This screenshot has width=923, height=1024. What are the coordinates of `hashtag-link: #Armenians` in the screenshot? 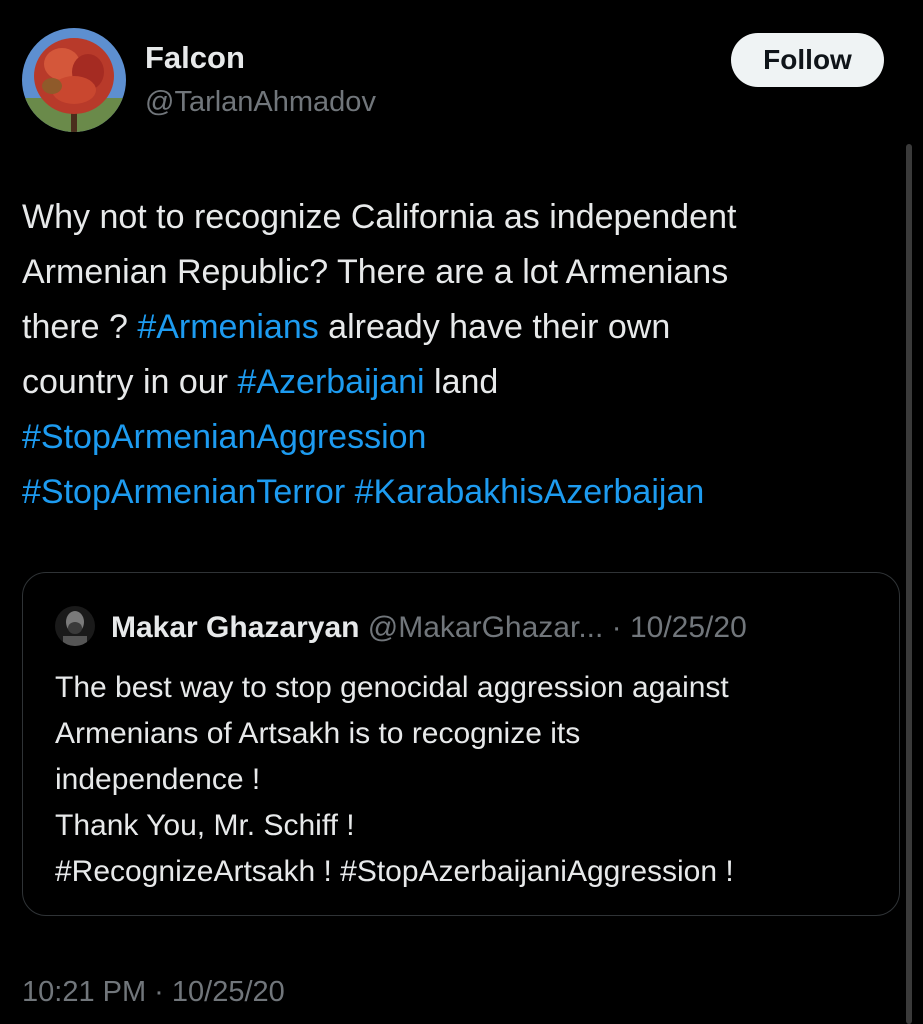 It's located at (227, 327).